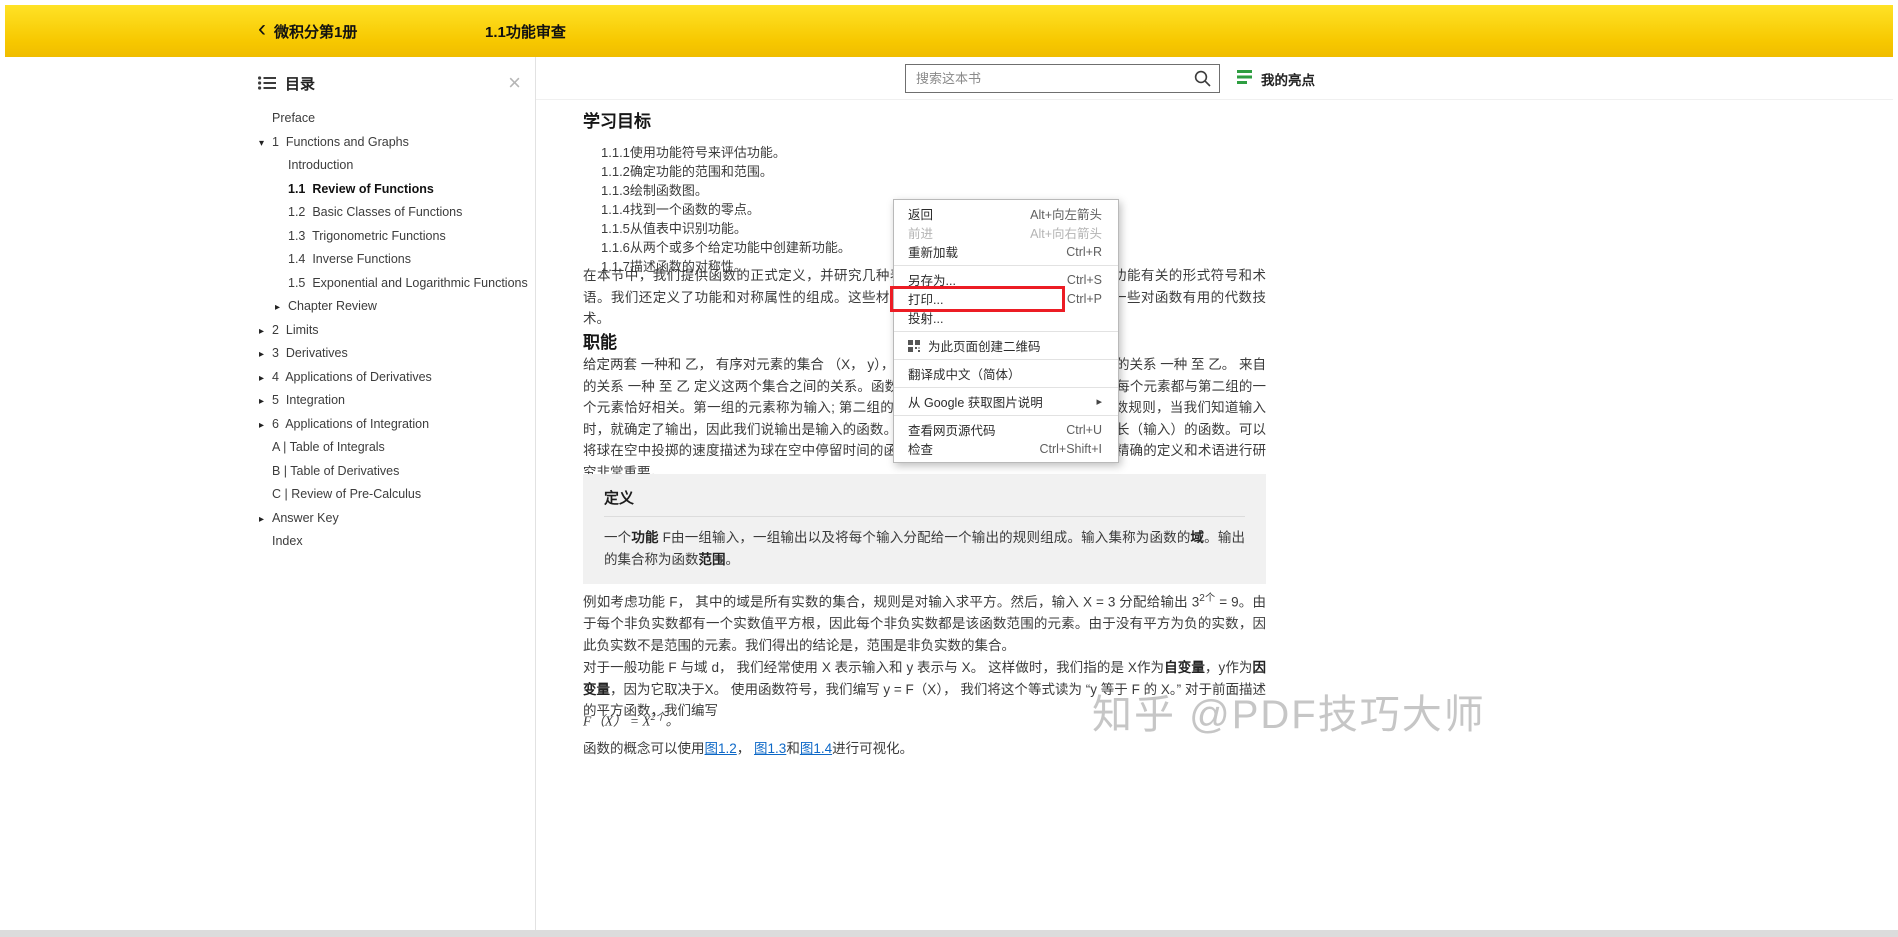 The height and width of the screenshot is (937, 1898). Describe the element at coordinates (392, 542) in the screenshot. I see `sidebar-item-index: Index` at that location.